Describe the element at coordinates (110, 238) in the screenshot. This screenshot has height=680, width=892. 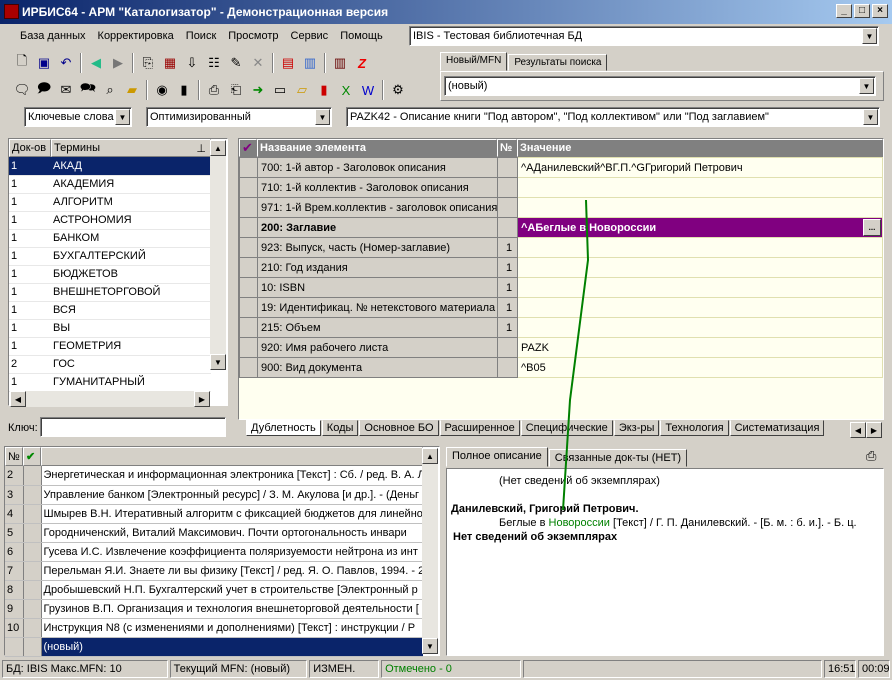
I see `term-row: 1 БАНКОМ` at that location.